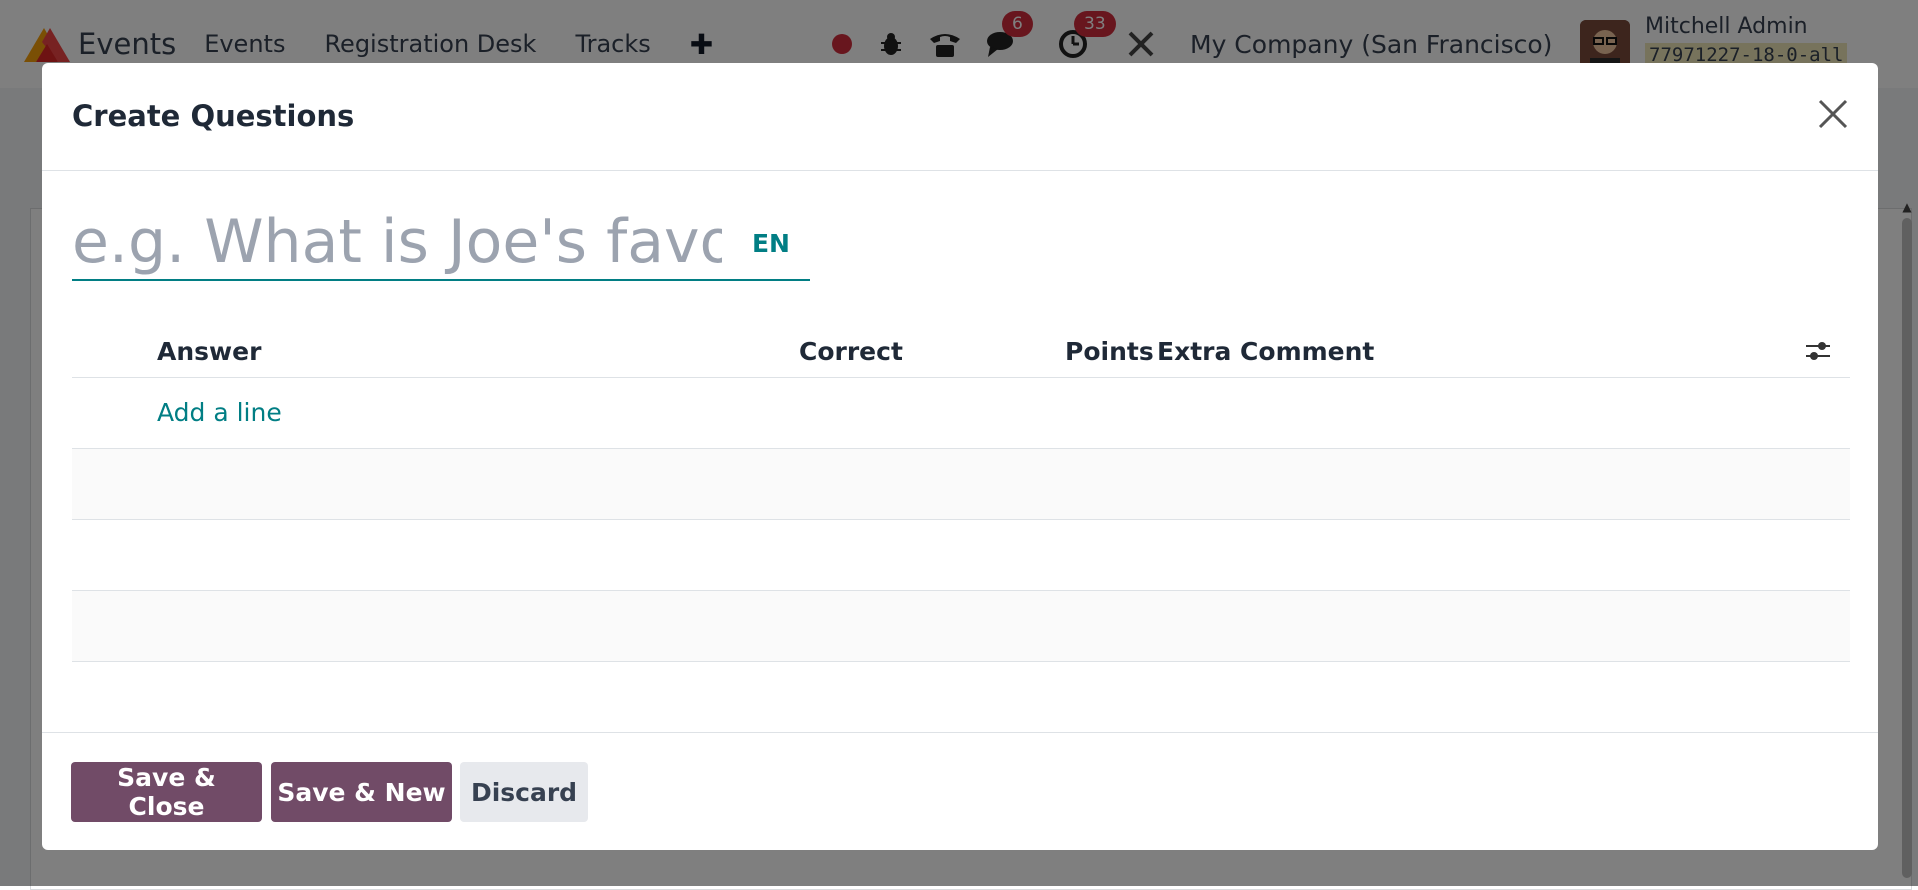 The image size is (1918, 890). I want to click on column-header-correct: Correct, so click(851, 351).